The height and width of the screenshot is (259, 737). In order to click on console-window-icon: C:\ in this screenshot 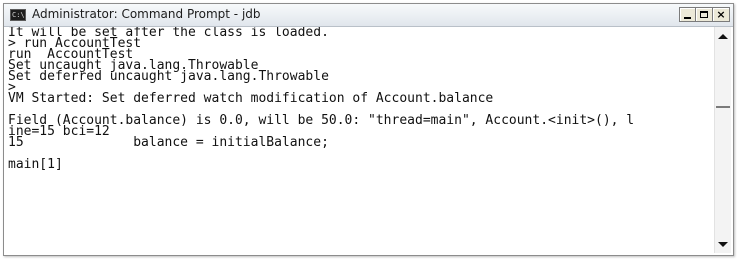, I will do `click(18, 15)`.